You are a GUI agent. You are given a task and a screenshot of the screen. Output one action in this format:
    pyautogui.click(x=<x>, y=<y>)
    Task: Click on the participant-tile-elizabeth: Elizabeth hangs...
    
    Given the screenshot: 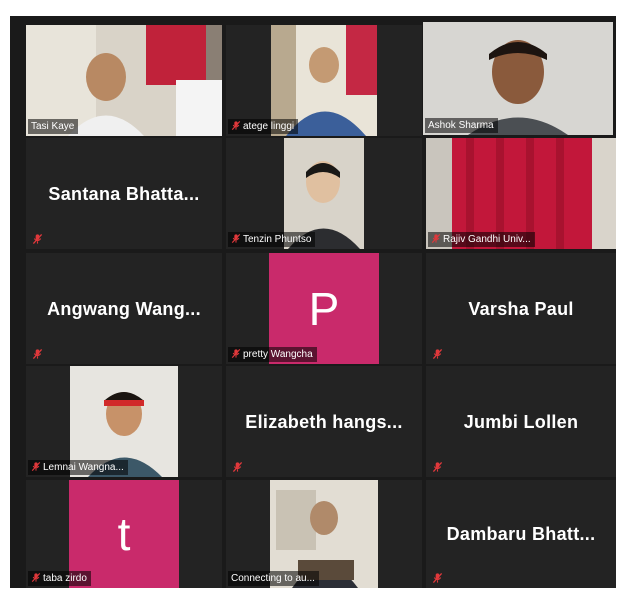 What is the action you would take?
    pyautogui.click(x=324, y=421)
    